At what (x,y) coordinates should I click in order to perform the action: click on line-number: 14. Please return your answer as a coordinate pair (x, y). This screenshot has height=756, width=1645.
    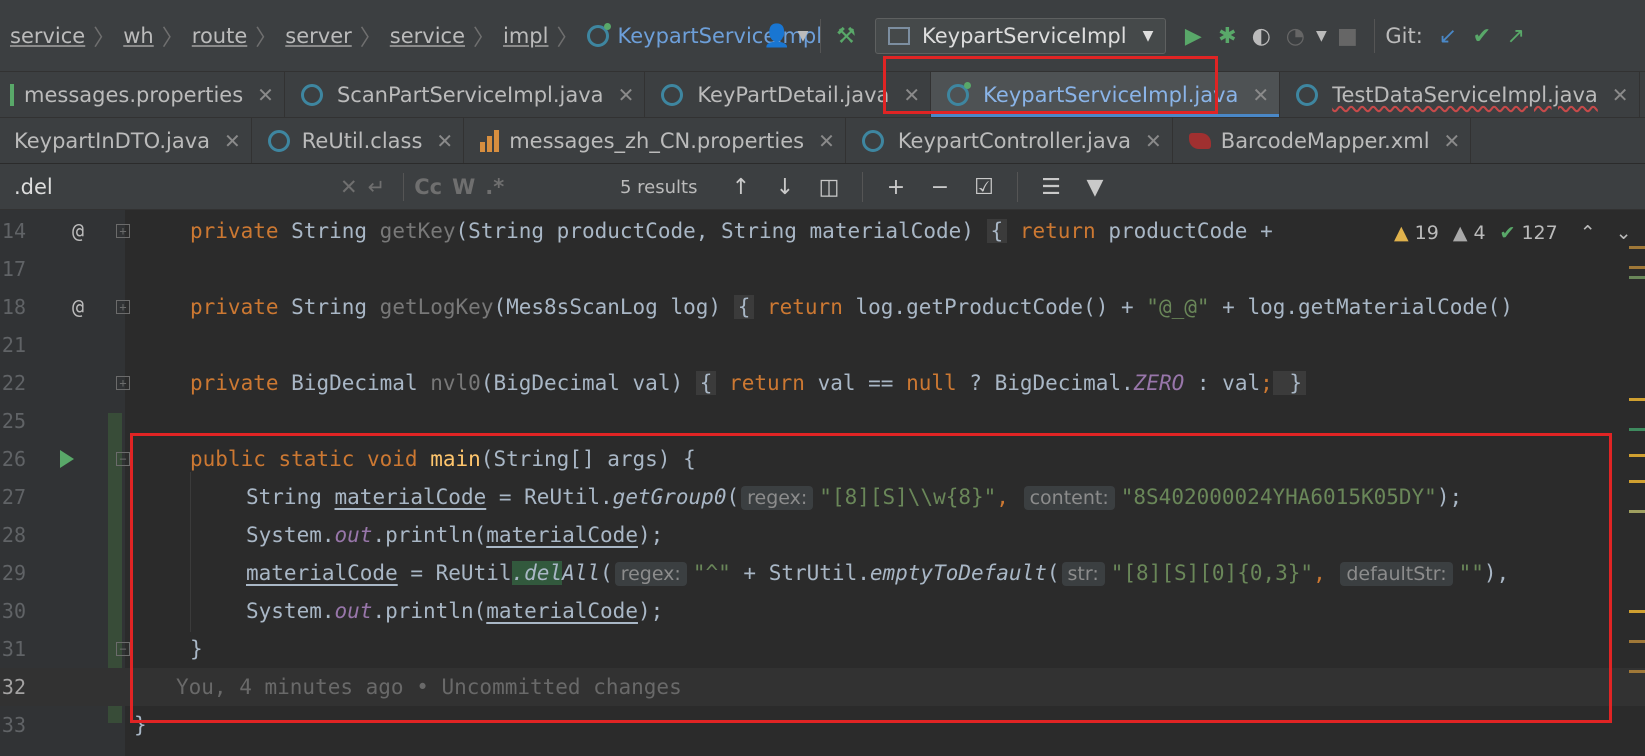
    Looking at the image, I should click on (13, 231).